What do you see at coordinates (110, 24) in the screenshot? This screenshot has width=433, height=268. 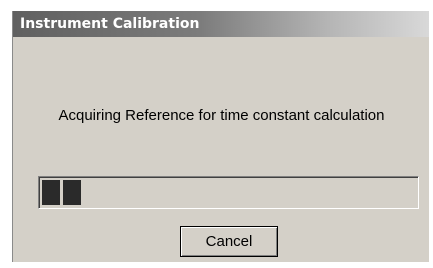 I see `window-title: Instrument Calibration` at bounding box center [110, 24].